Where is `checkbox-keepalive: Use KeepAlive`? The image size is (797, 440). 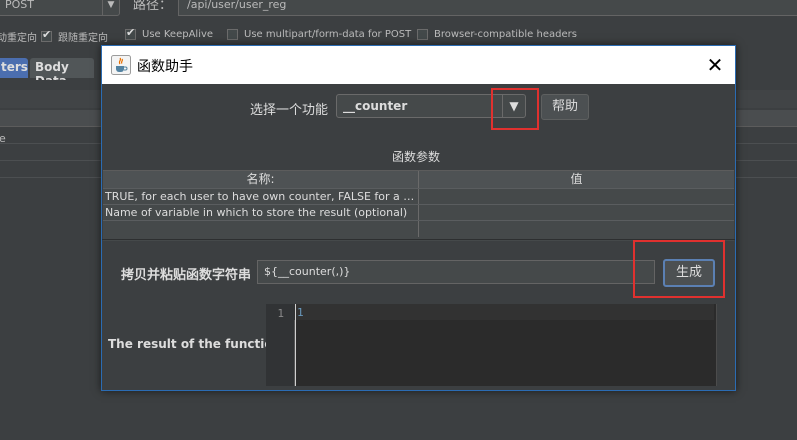 checkbox-keepalive: Use KeepAlive is located at coordinates (169, 33).